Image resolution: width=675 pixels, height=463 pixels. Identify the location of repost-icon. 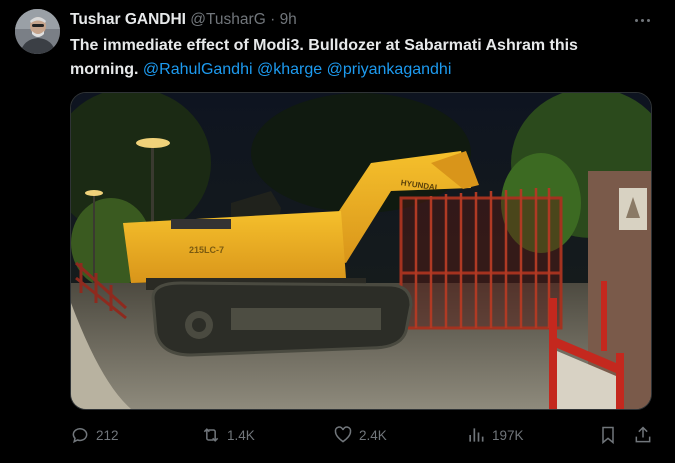
(211, 435).